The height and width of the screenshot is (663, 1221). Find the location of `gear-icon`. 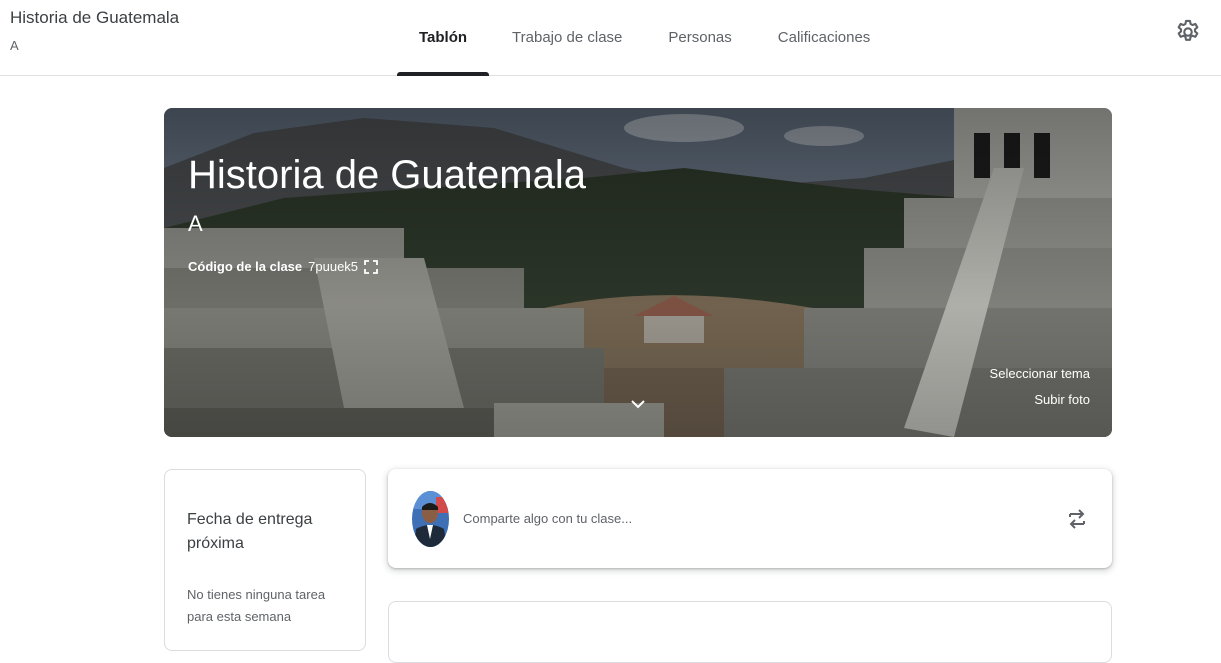

gear-icon is located at coordinates (1188, 32).